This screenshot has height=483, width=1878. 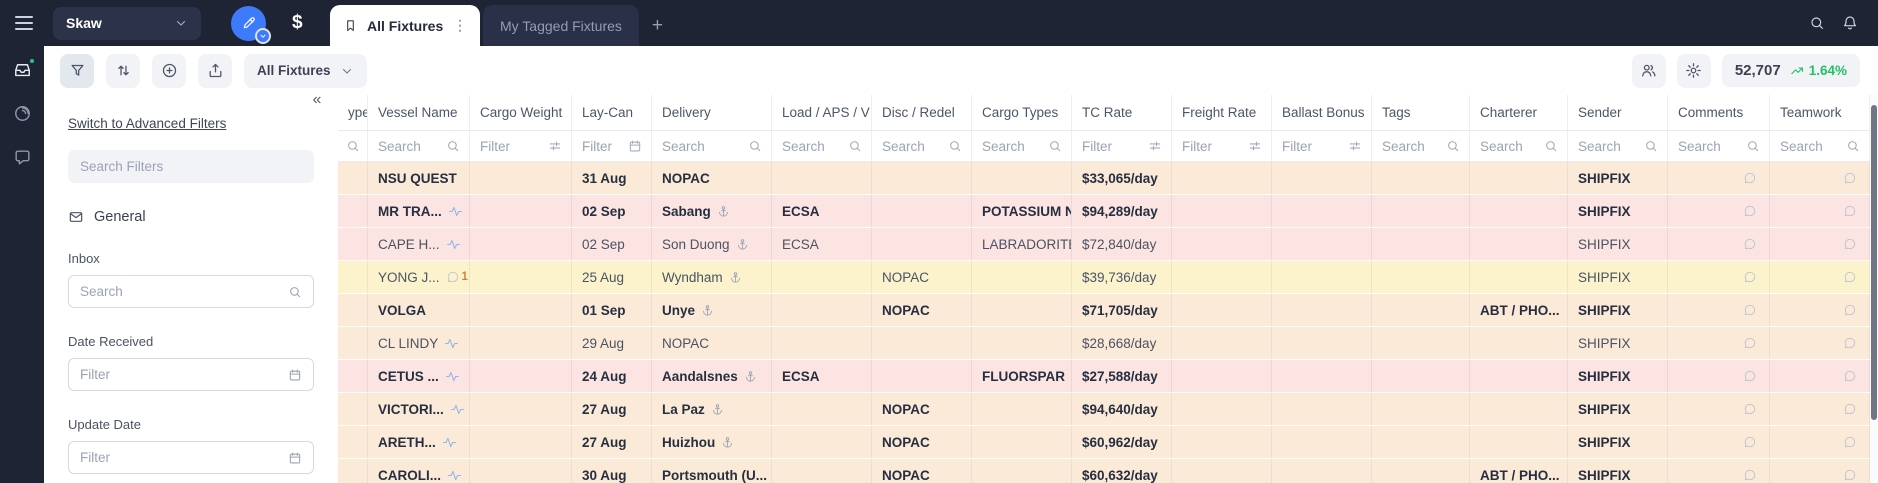 I want to click on column-filter-comments, so click(x=1719, y=146).